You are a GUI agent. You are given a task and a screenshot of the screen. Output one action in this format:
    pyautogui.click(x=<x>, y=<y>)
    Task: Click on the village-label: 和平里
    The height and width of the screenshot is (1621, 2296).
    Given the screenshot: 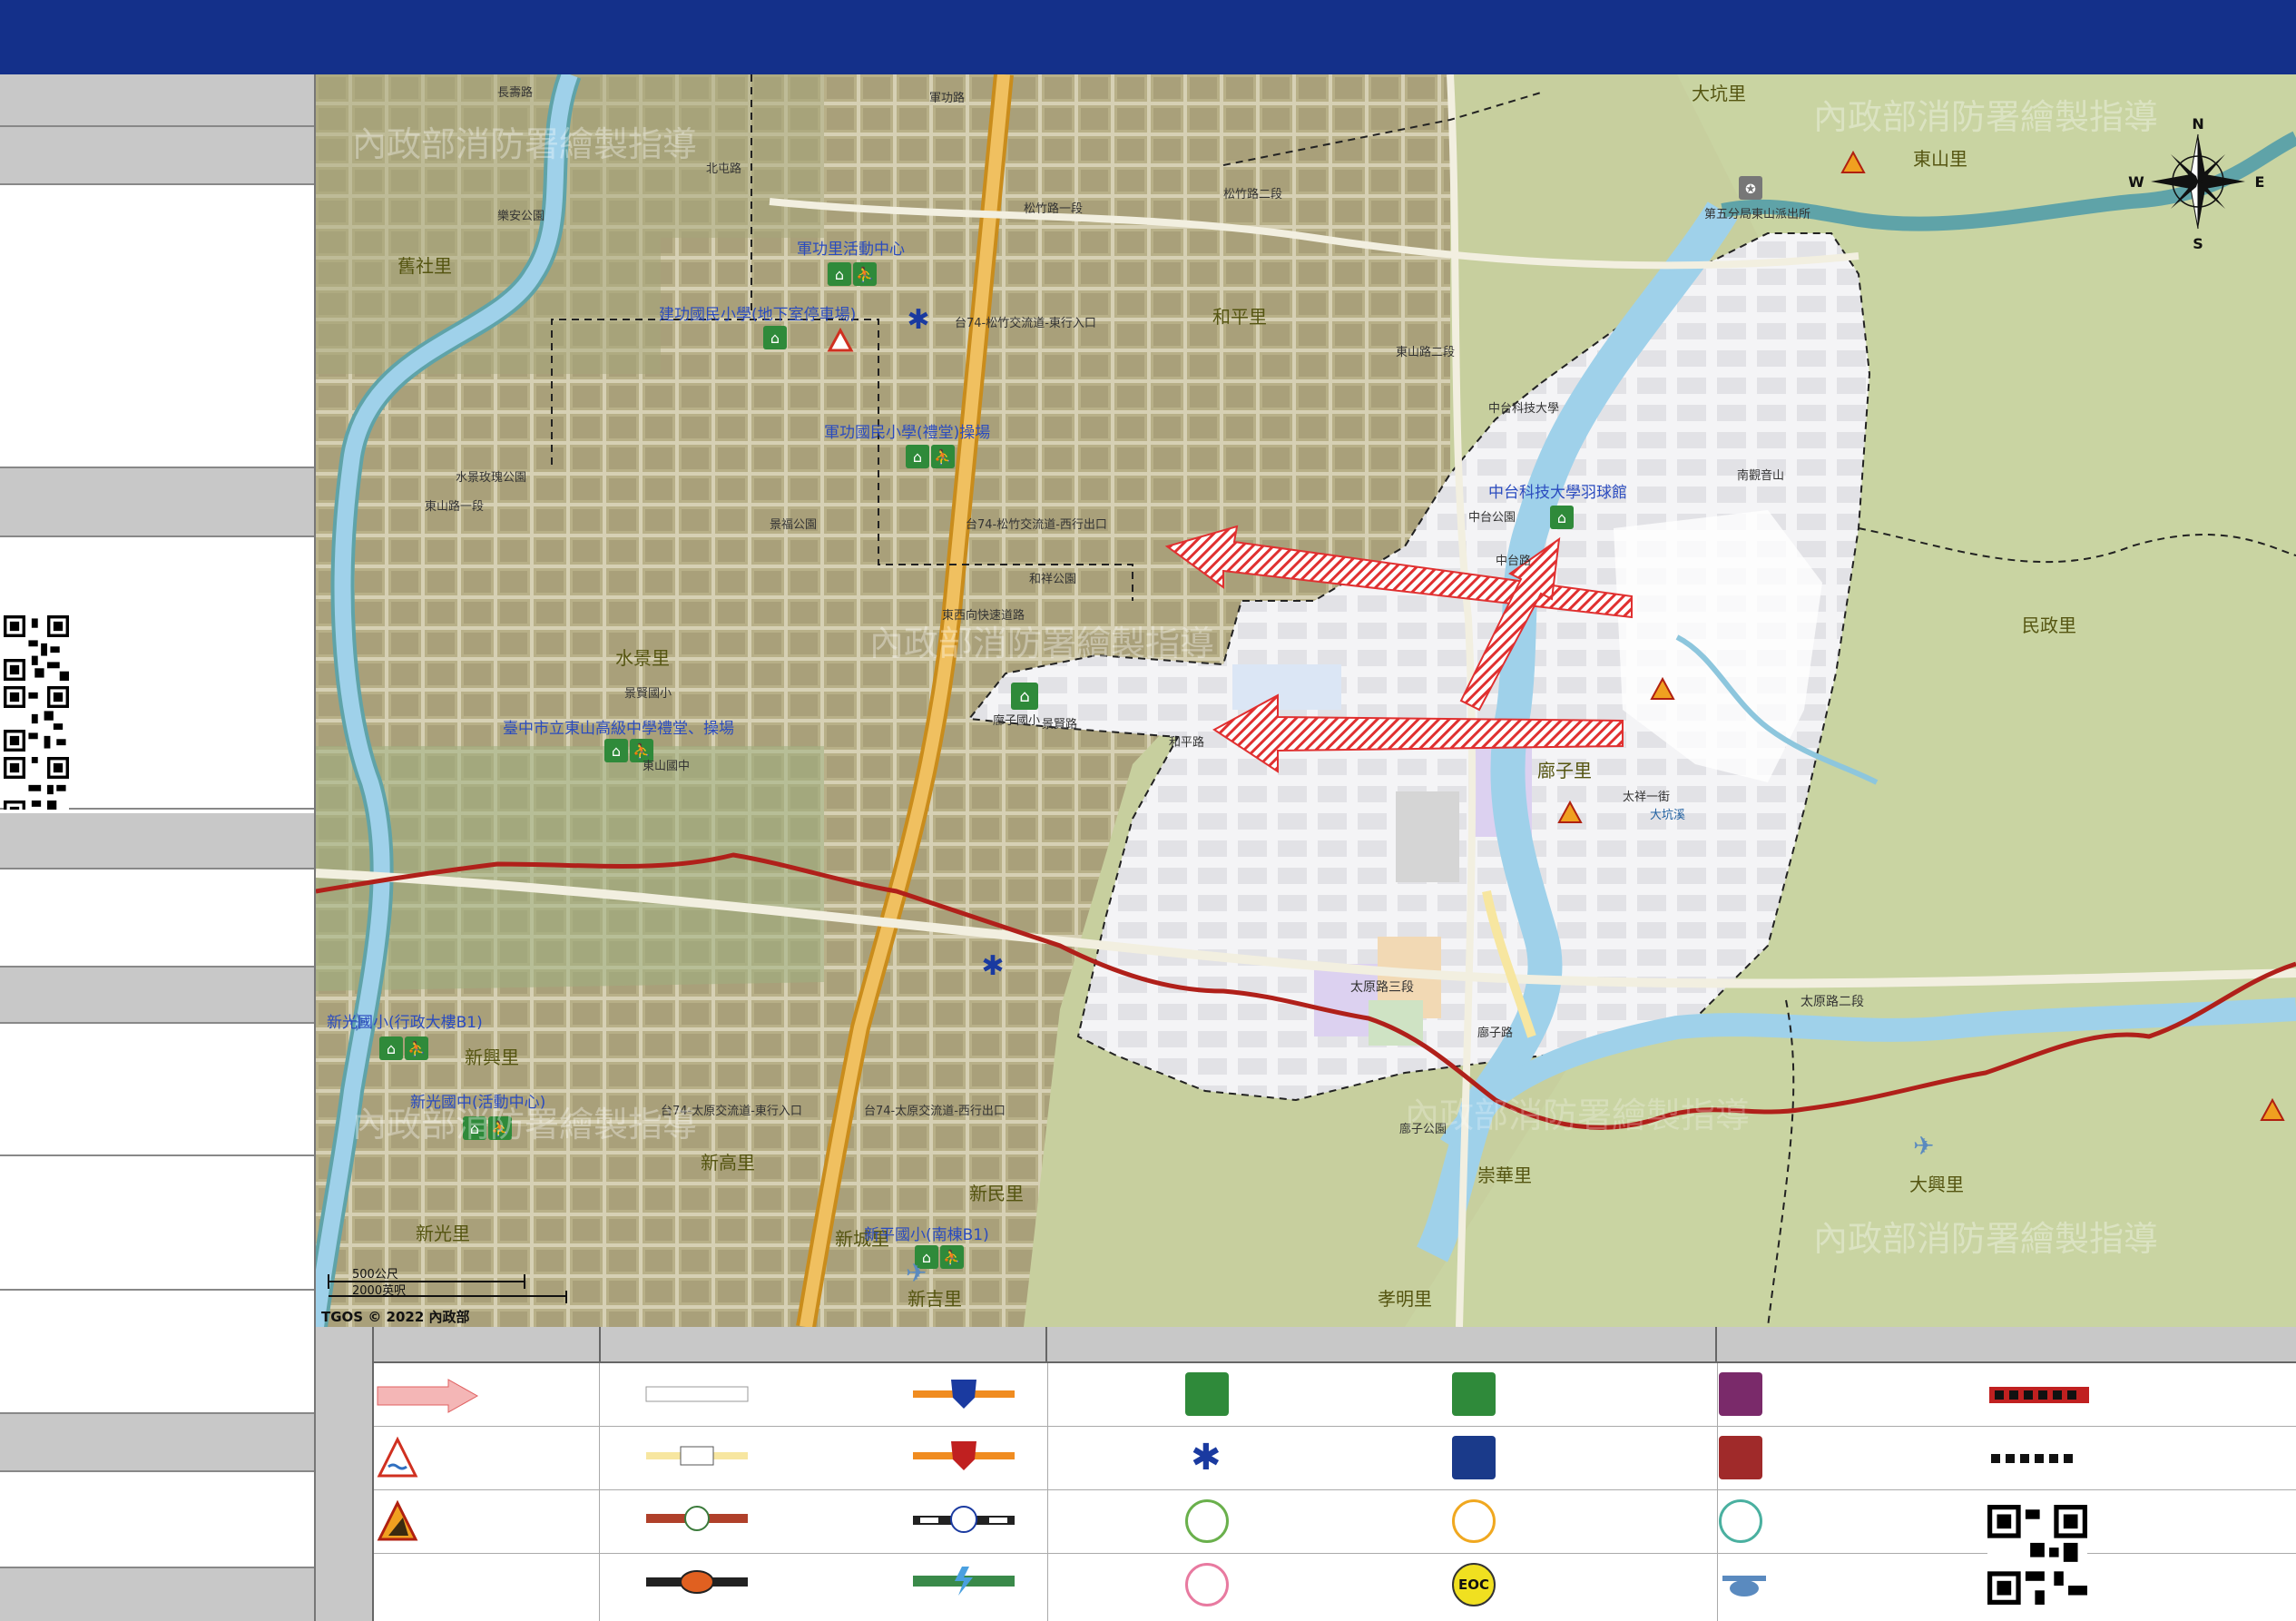 What is the action you would take?
    pyautogui.click(x=1239, y=317)
    